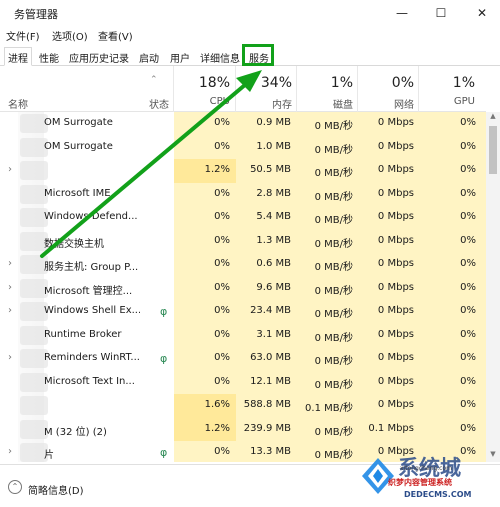  What do you see at coordinates (243, 124) in the screenshot?
I see `table-row: OM Surrogate 0% 0.9 MB 0 MB/秒 0 Mbps 0%` at bounding box center [243, 124].